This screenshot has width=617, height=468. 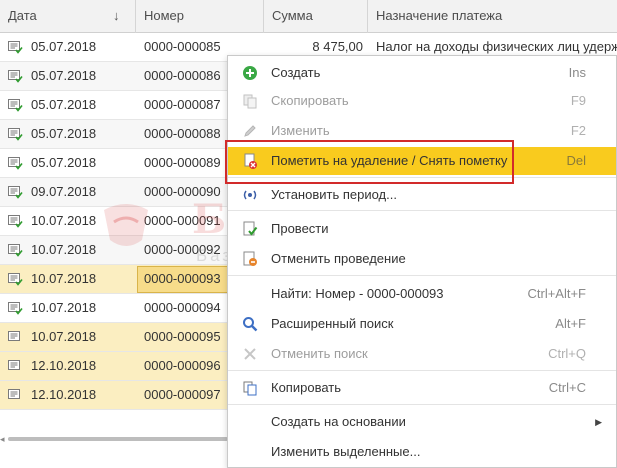 What do you see at coordinates (116, 16) in the screenshot?
I see `sort-desc-icon: ↓` at bounding box center [116, 16].